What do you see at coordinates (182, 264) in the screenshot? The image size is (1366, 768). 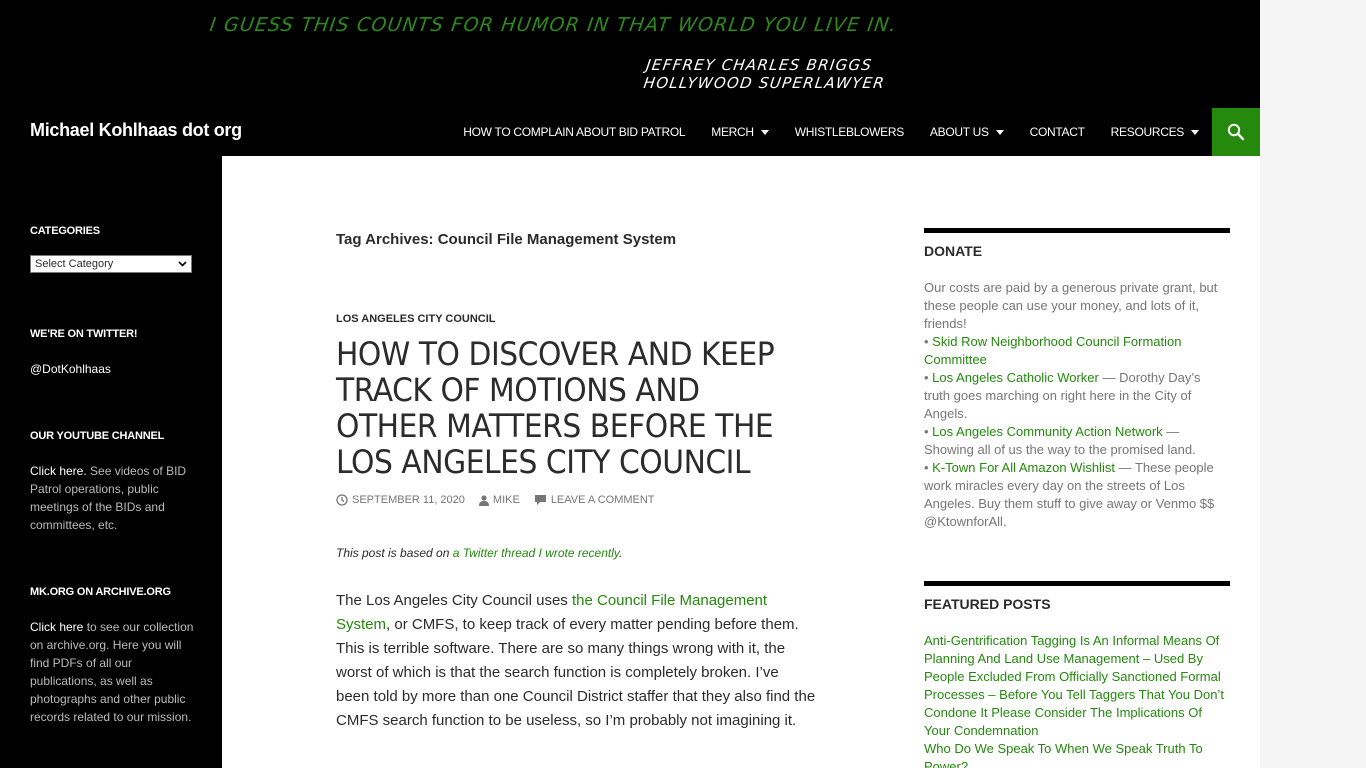 I see `chevron-down-icon` at bounding box center [182, 264].